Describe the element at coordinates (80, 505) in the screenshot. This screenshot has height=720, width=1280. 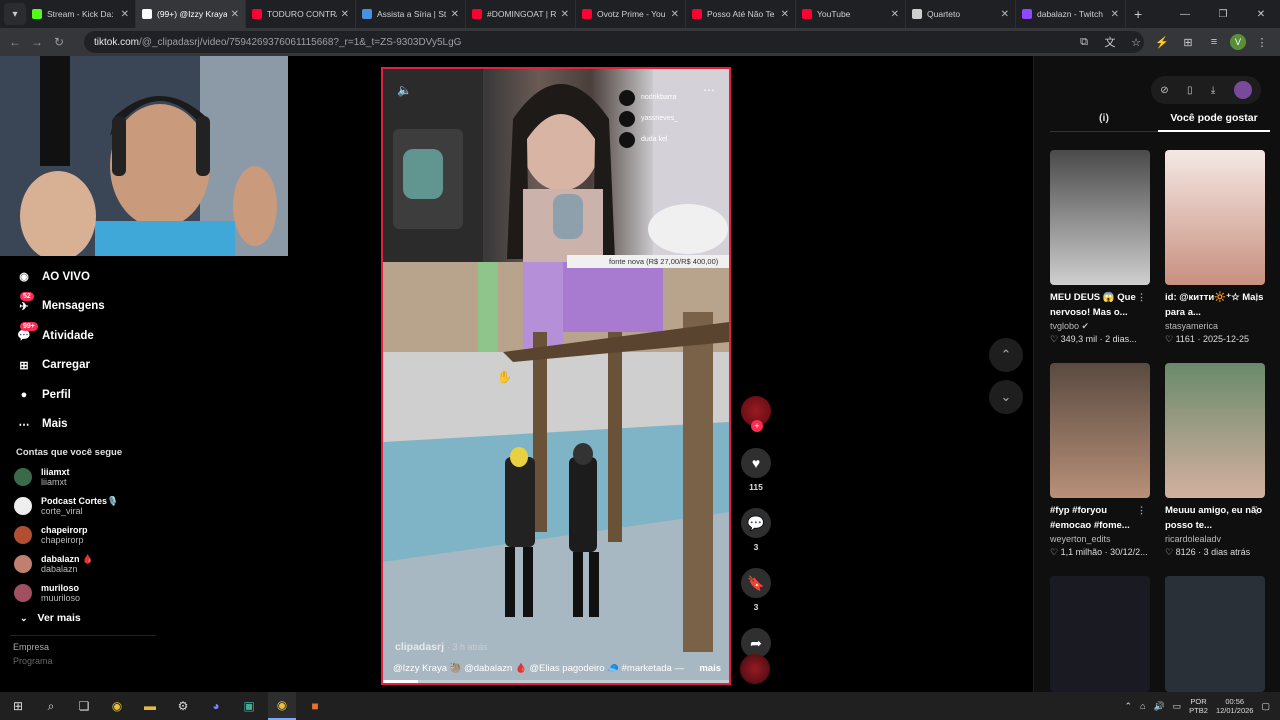
I see `following-account: Podcast Cortes🎙️ corte_viral` at that location.